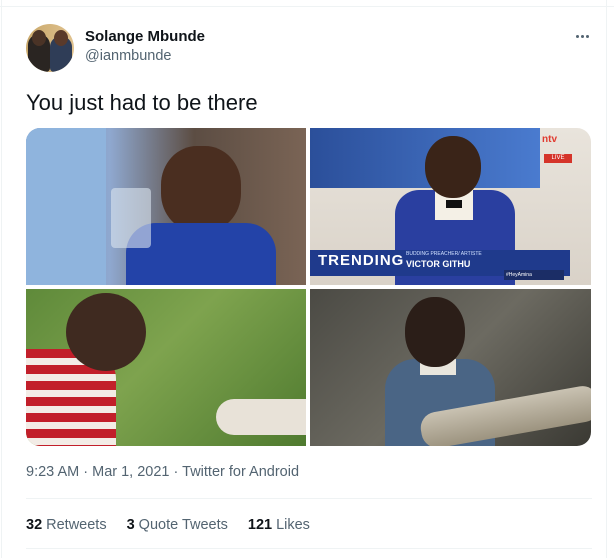 The height and width of the screenshot is (558, 614). I want to click on likes-count: 121, so click(260, 525).